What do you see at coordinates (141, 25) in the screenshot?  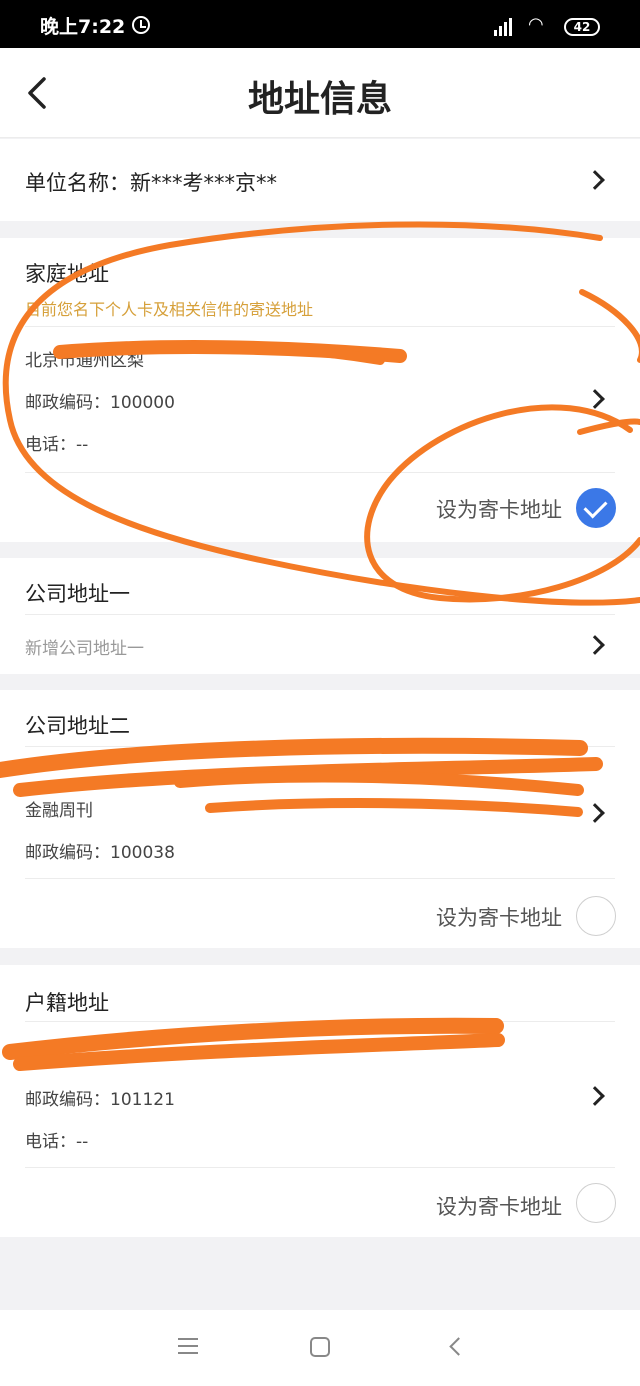 I see `alarm-icon` at bounding box center [141, 25].